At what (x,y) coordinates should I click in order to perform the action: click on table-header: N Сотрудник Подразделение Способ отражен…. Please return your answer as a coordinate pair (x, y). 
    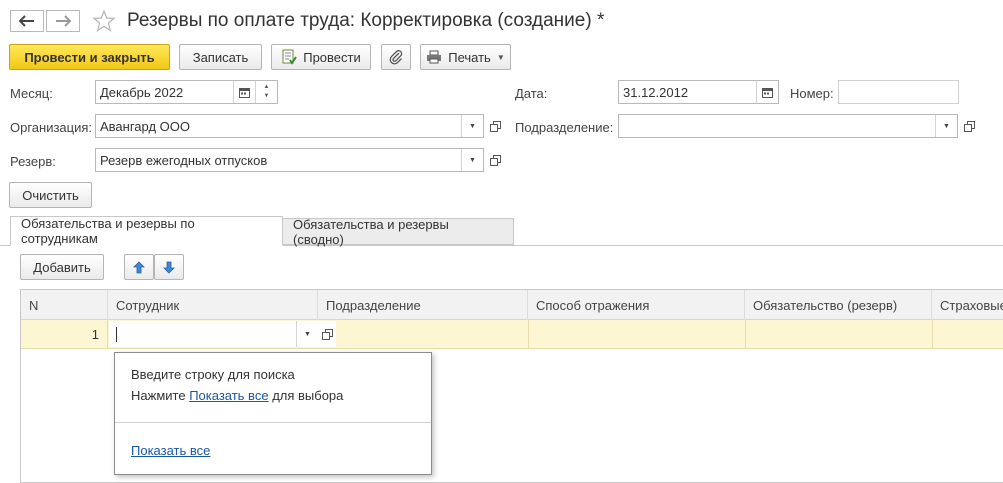
    Looking at the image, I should click on (512, 305).